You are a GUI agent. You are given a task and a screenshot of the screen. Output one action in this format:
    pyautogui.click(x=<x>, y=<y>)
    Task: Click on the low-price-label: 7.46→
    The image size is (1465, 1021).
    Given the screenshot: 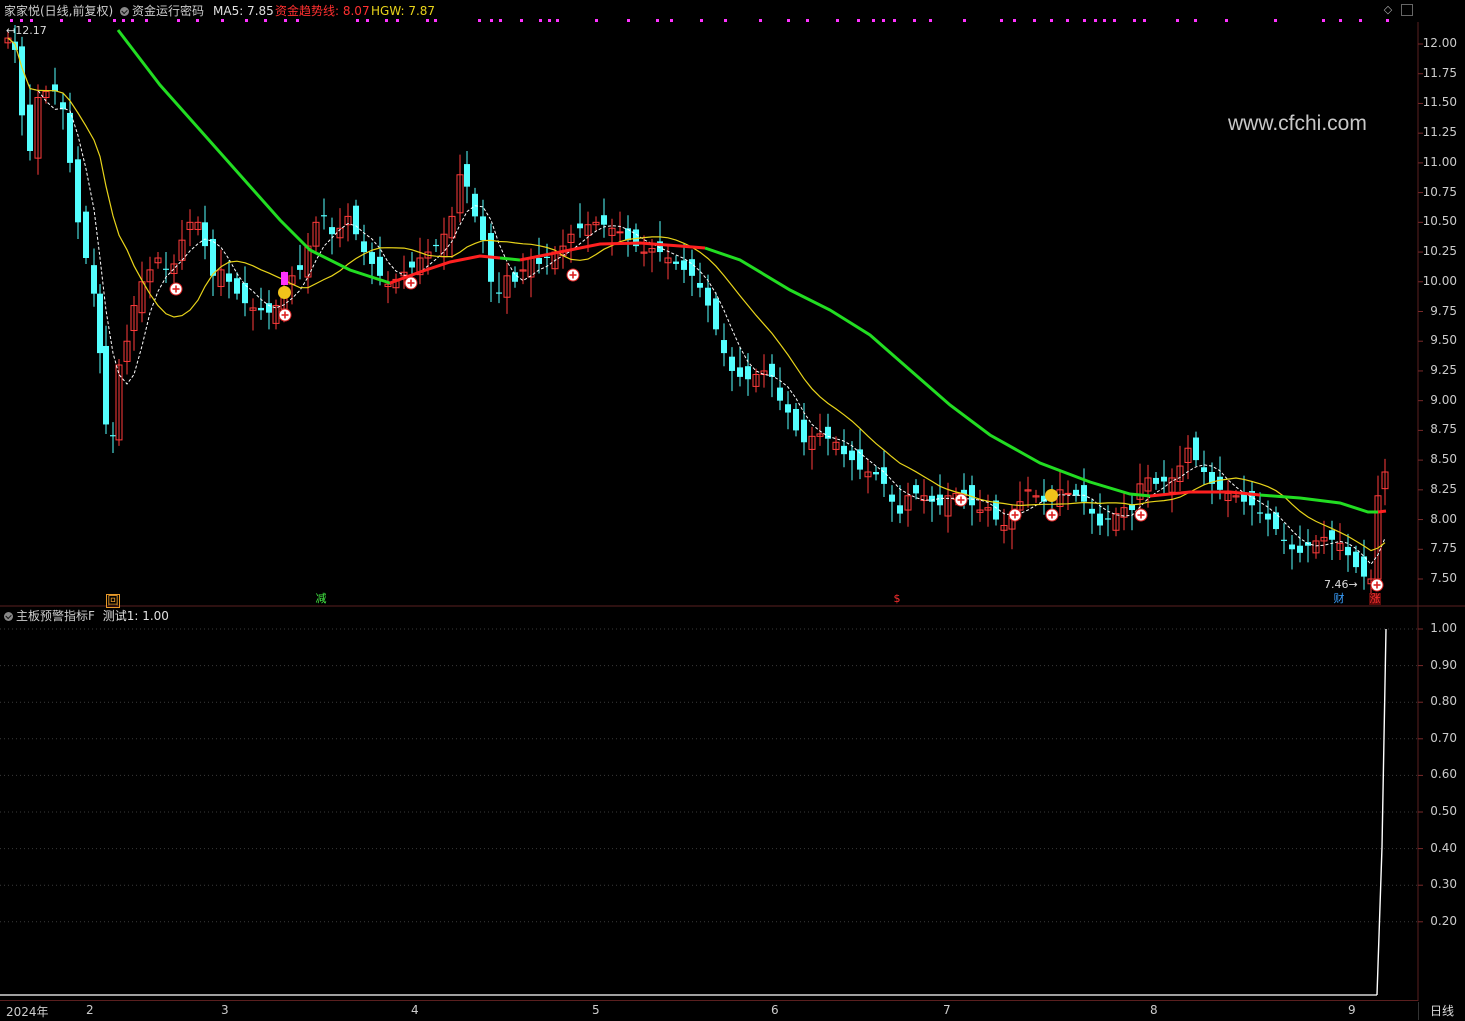 What is the action you would take?
    pyautogui.click(x=1341, y=584)
    